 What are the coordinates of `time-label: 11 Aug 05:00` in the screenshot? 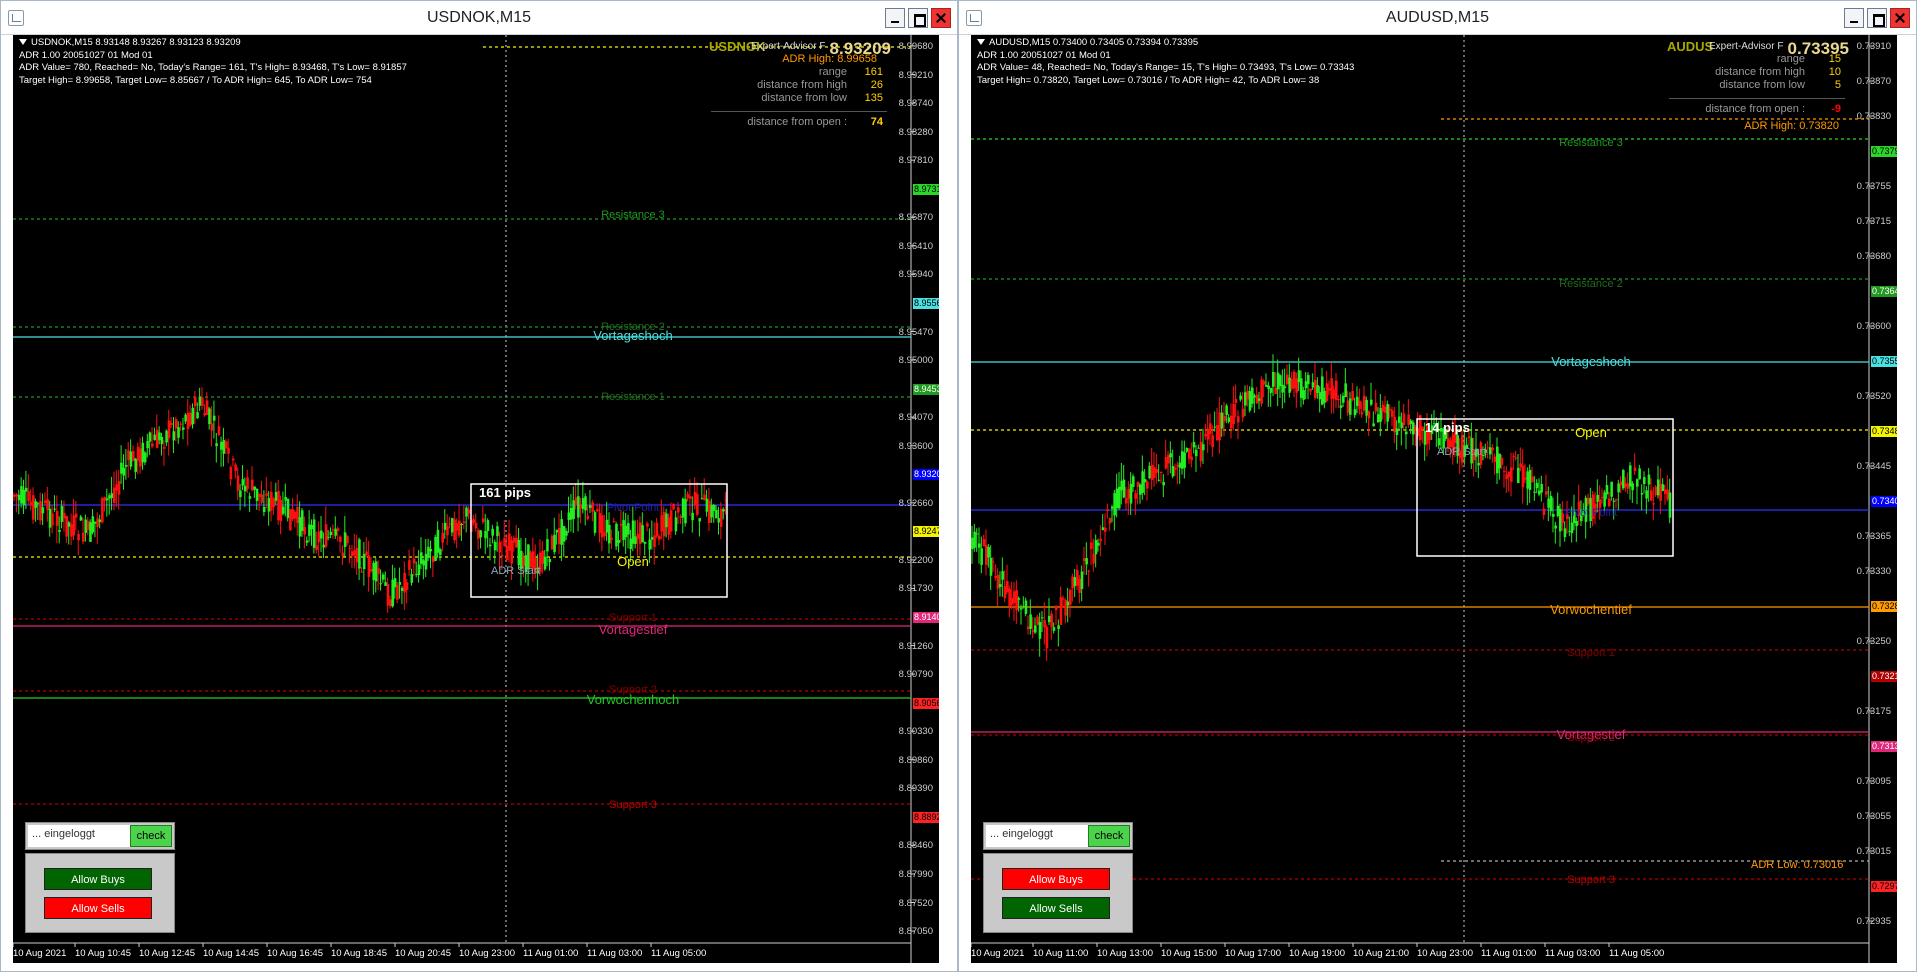 It's located at (1637, 953).